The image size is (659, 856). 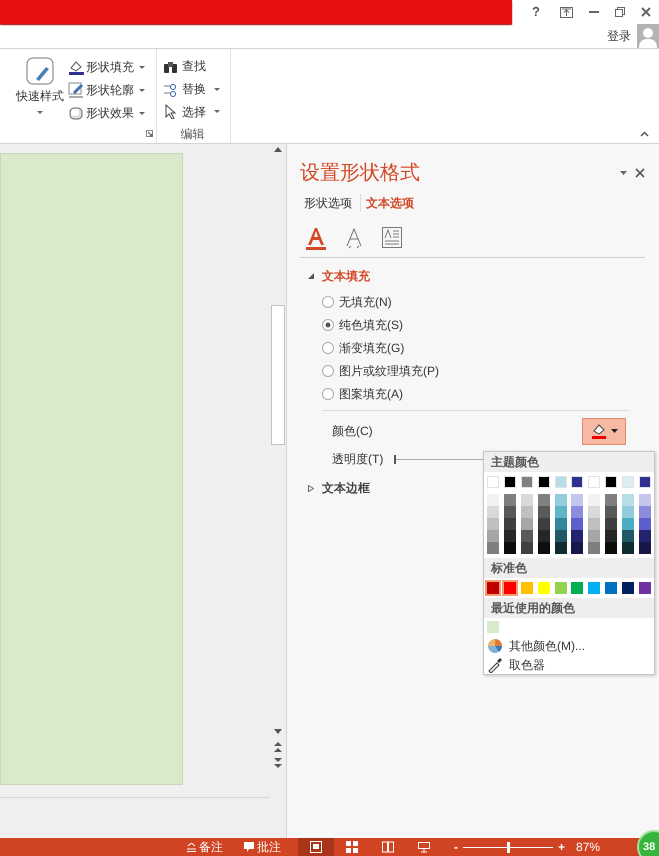 I want to click on options-tab: 形状选项, so click(x=330, y=203).